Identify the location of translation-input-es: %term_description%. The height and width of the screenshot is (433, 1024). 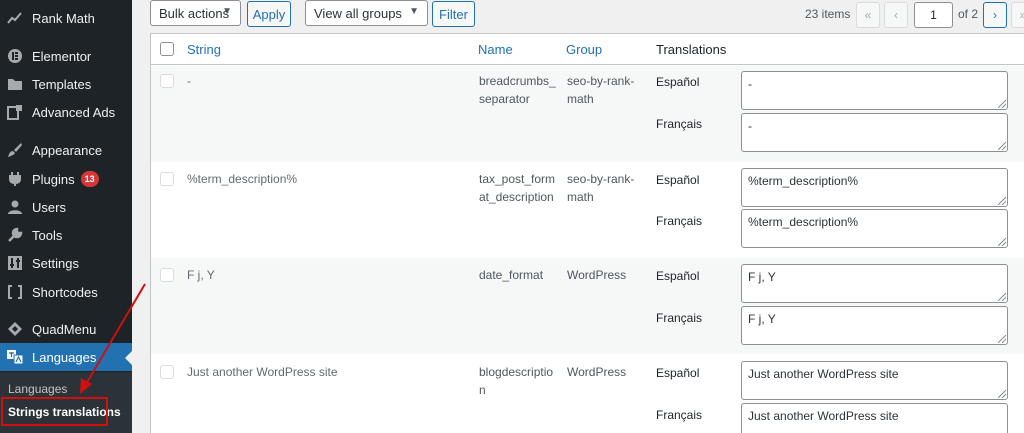
(874, 187).